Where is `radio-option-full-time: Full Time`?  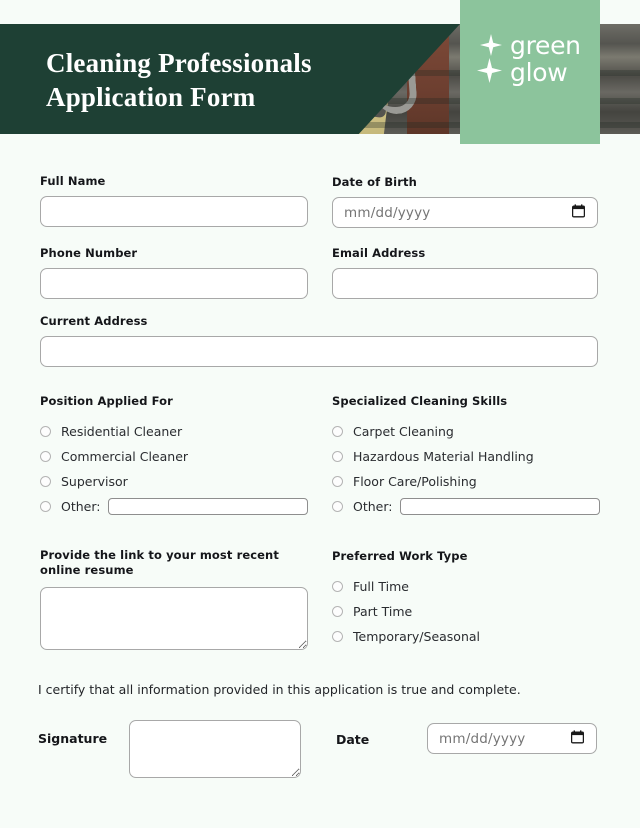
radio-option-full-time: Full Time is located at coordinates (466, 586).